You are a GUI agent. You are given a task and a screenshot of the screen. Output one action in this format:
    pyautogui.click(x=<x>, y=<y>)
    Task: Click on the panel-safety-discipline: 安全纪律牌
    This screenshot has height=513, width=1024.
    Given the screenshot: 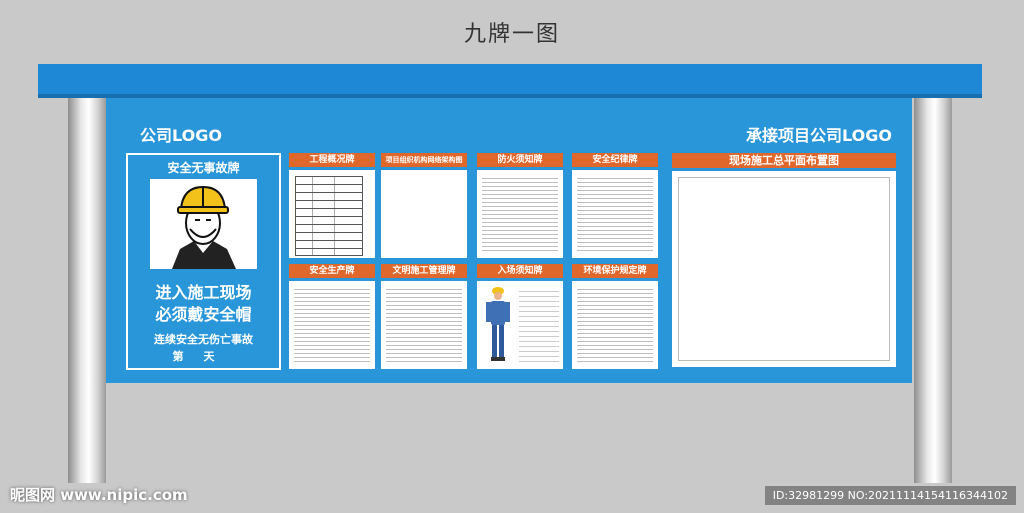 What is the action you would take?
    pyautogui.click(x=615, y=205)
    